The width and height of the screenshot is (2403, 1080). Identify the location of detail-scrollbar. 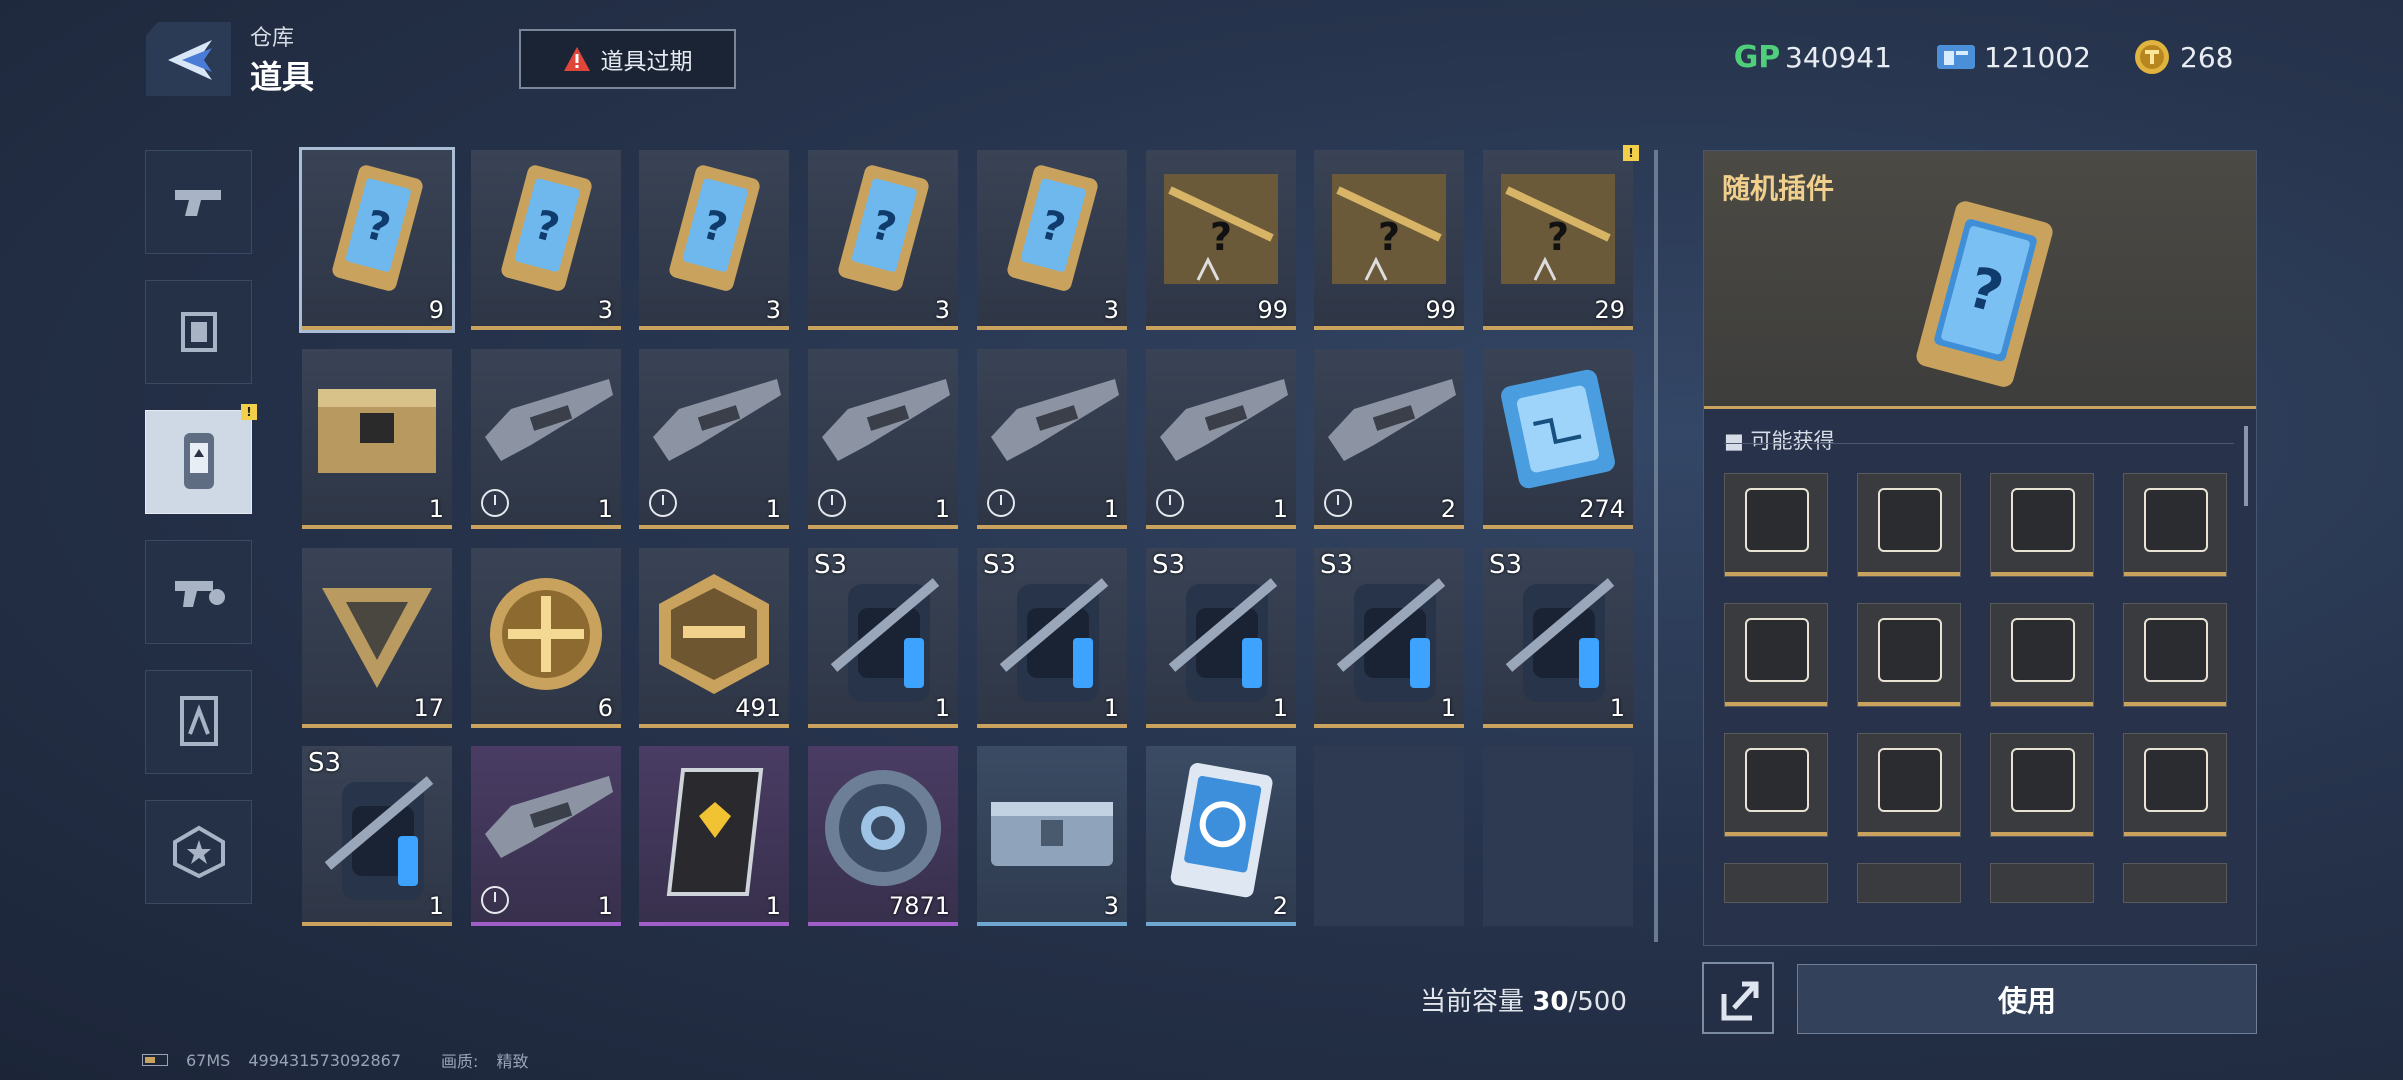
(2246, 466).